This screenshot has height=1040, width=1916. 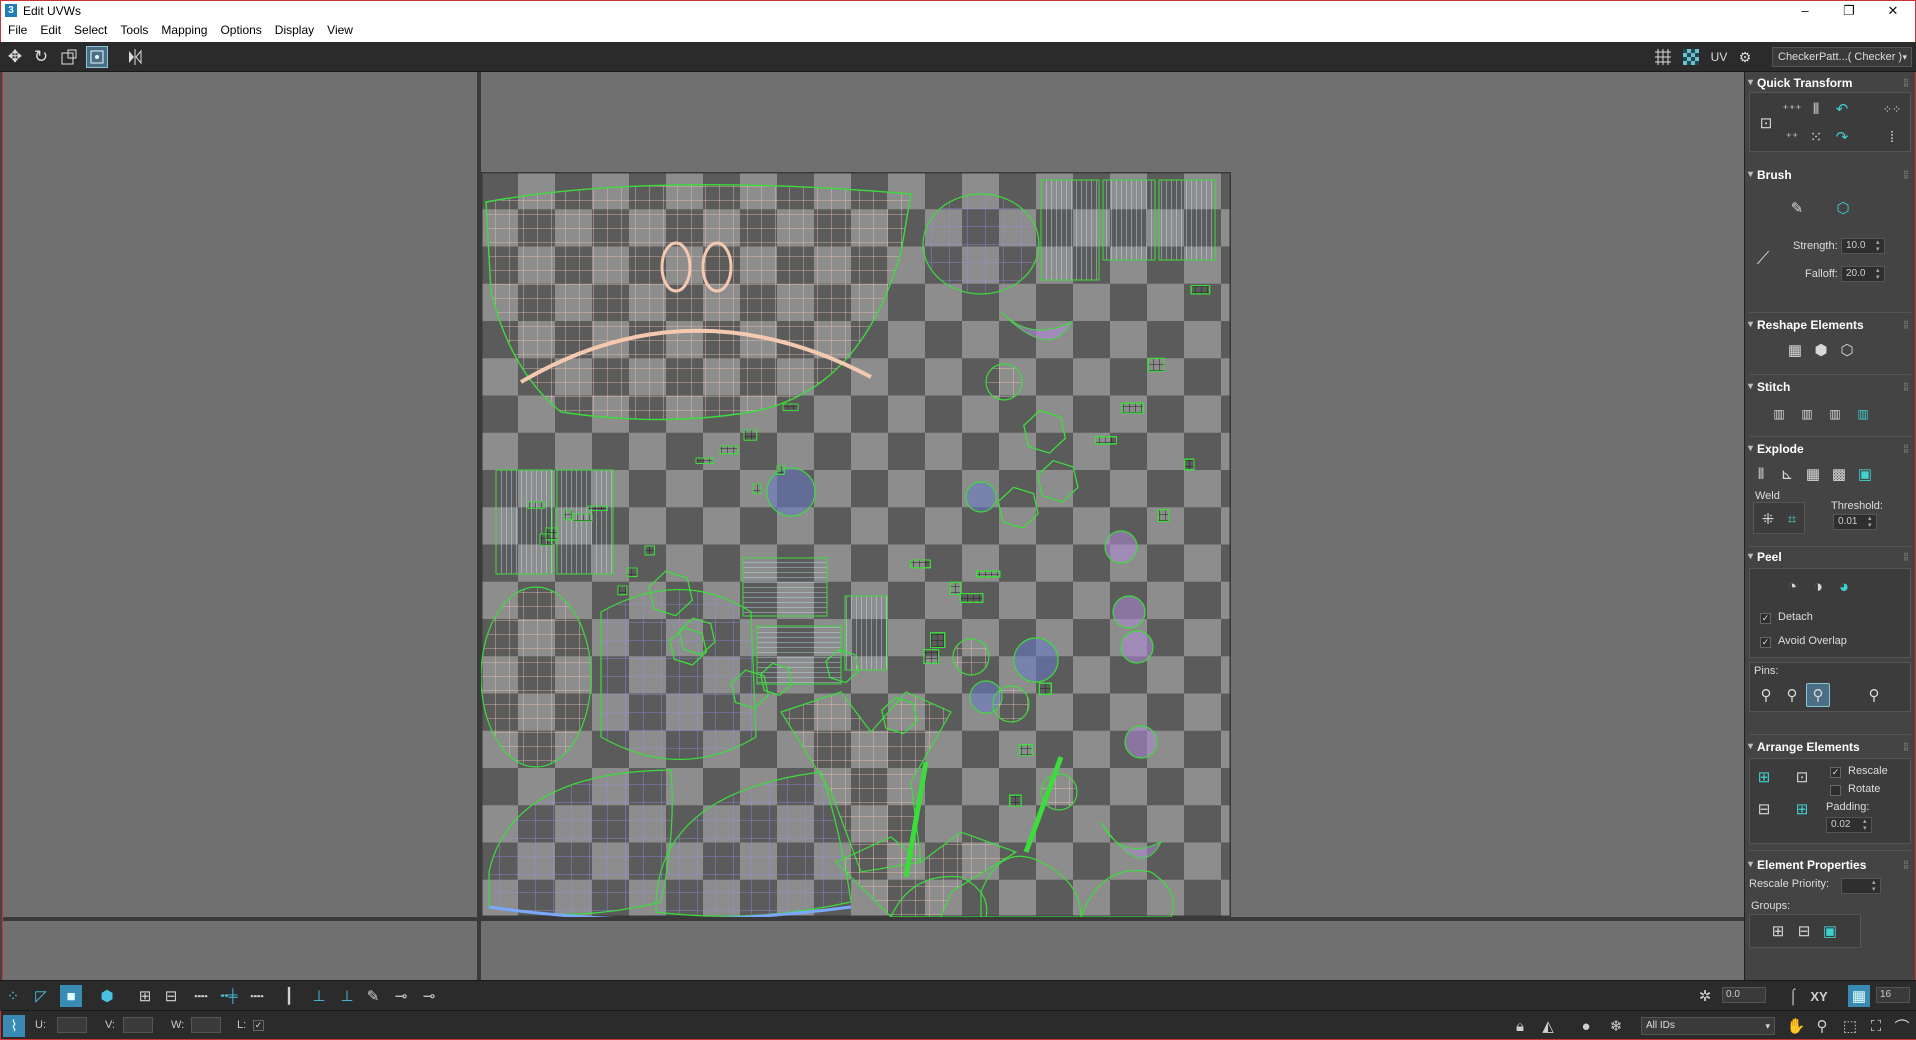 I want to click on group-remove-icon: ⊟, so click(x=1804, y=931).